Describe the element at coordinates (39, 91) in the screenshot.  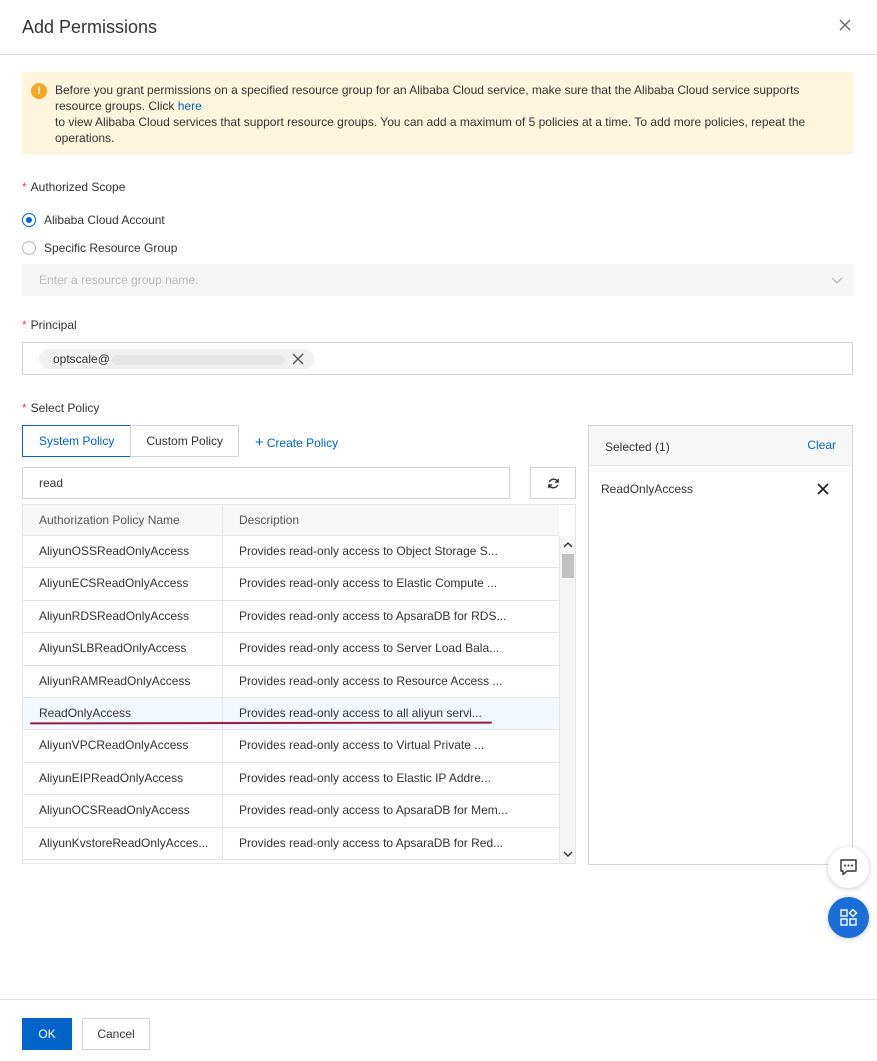
I see `warning-icon: !` at that location.